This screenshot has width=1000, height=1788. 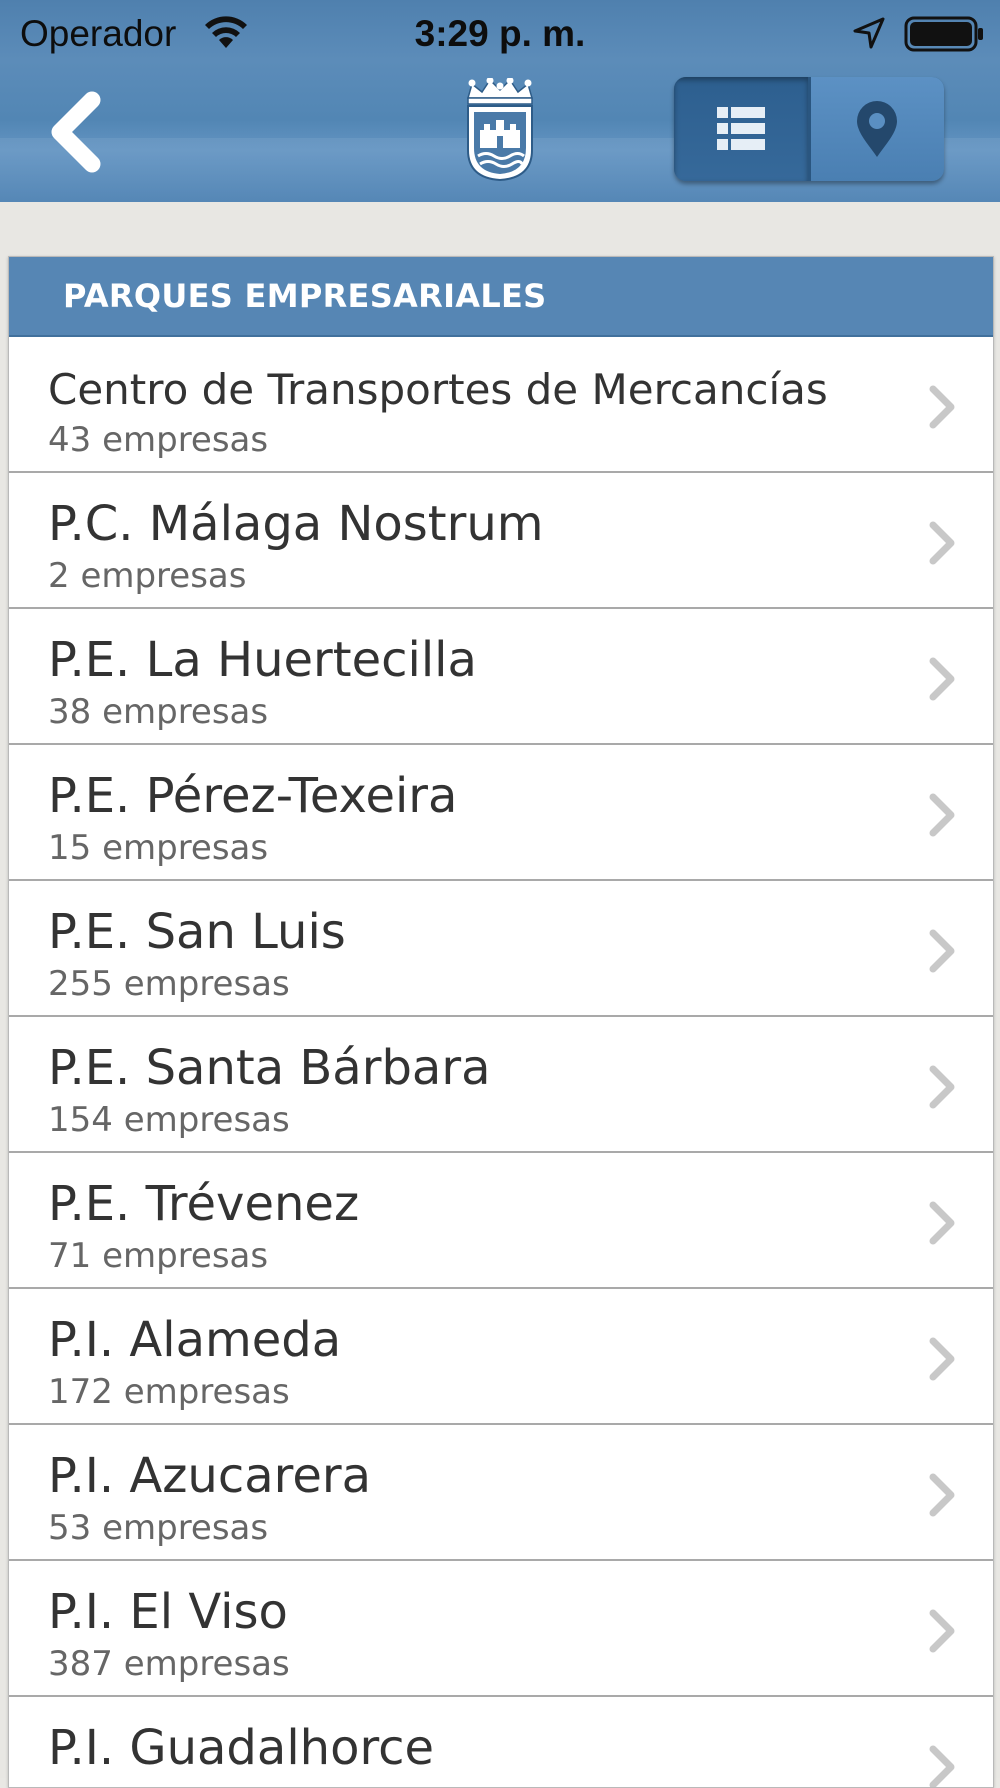 I want to click on list-item: P.I. Guadalhorce, so click(x=501, y=1742).